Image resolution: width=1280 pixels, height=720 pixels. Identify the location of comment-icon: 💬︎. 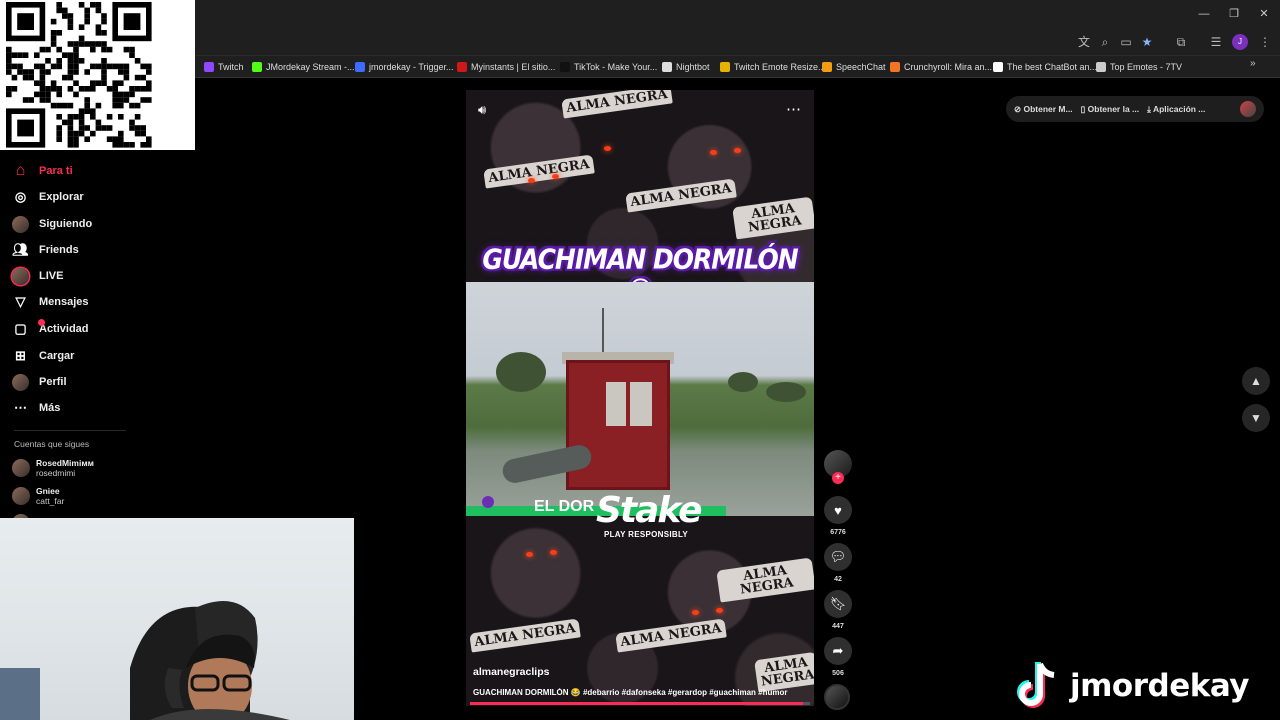
(838, 557).